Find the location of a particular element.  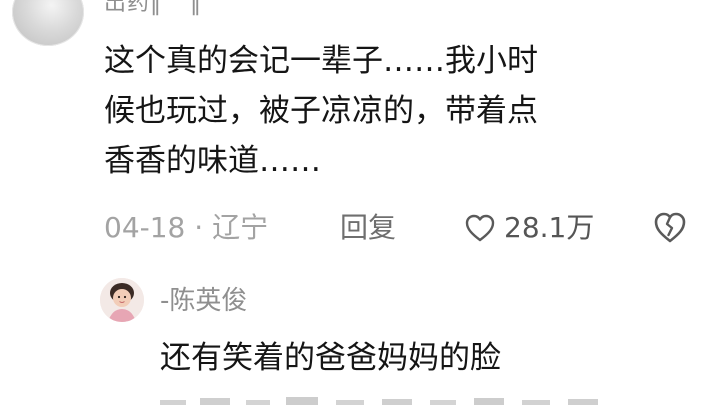

comment-date-location: 04-18 · 辽宁 is located at coordinates (186, 228).